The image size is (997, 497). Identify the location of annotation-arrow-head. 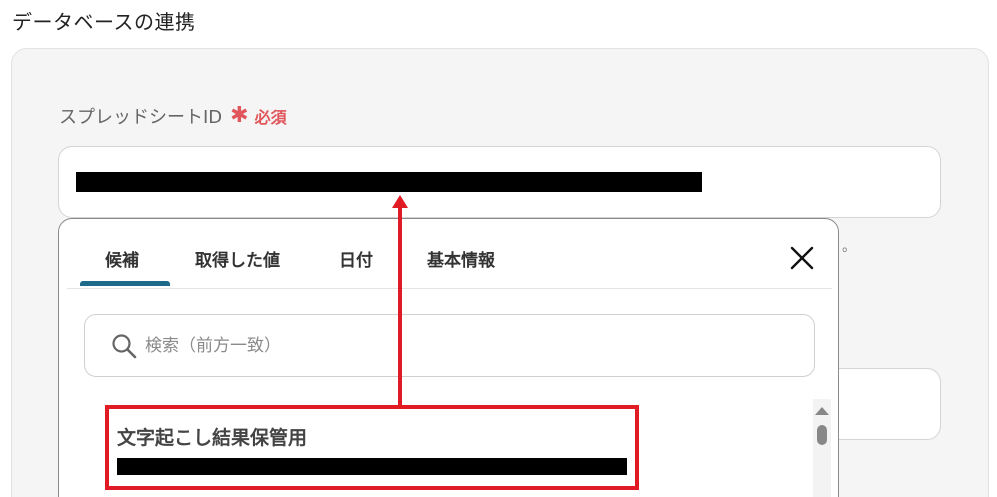
(400, 201).